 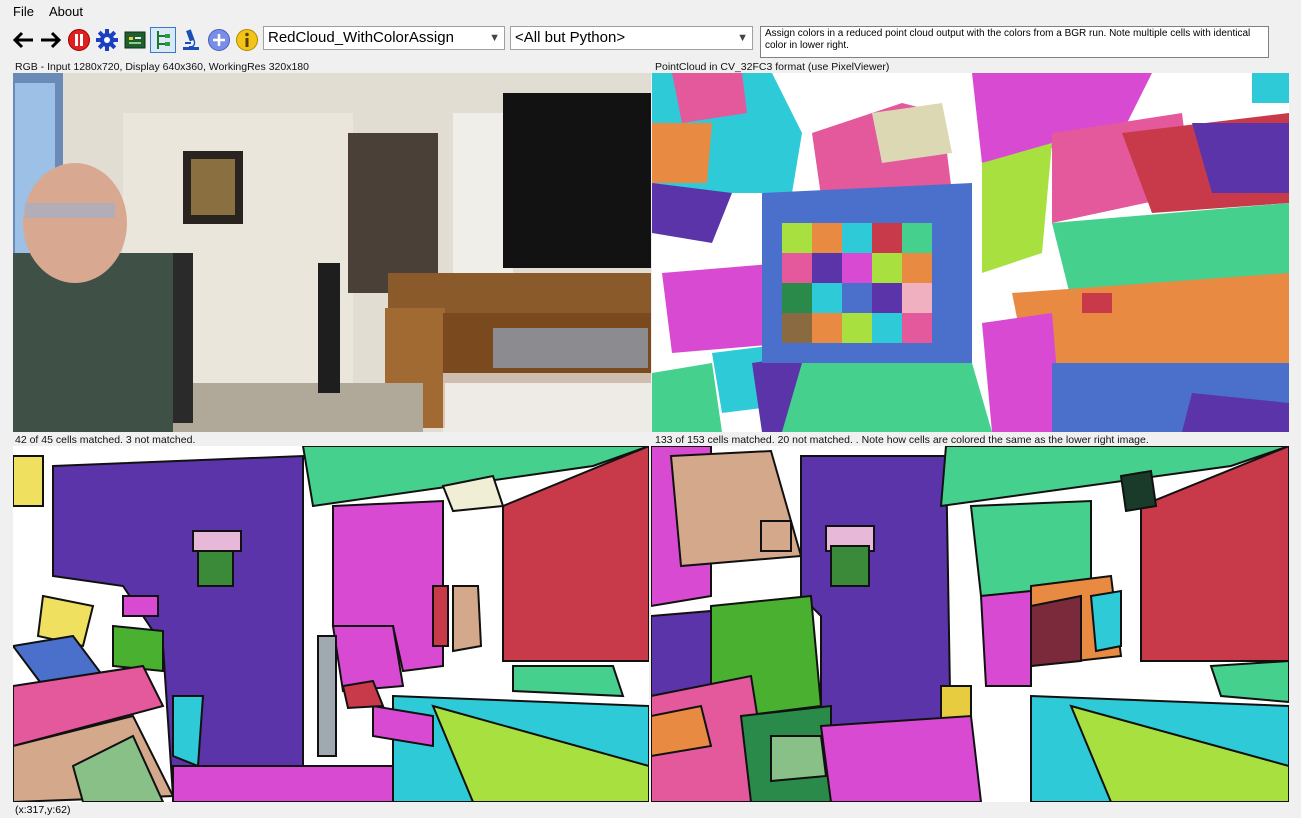 I want to click on gear-icon, so click(x=107, y=40).